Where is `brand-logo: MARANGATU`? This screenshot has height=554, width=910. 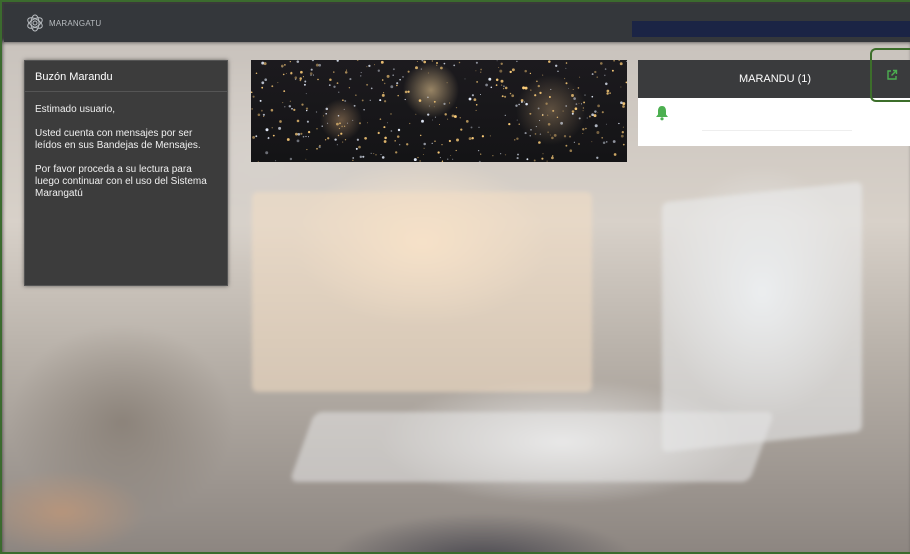 brand-logo: MARANGATU is located at coordinates (62, 23).